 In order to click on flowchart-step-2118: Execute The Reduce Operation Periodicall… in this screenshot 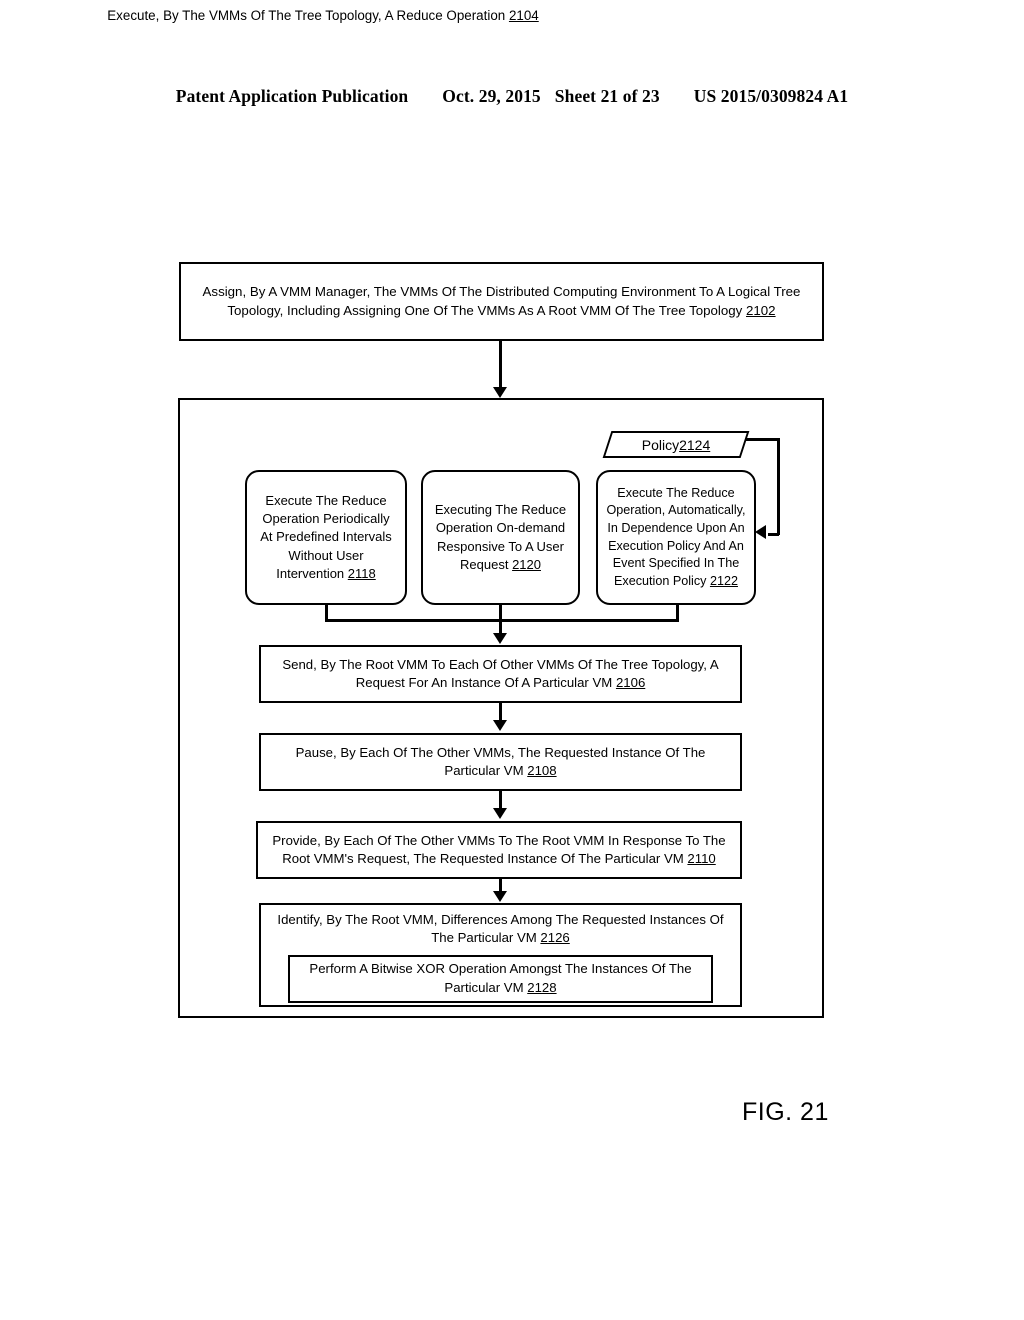, I will do `click(326, 537)`.